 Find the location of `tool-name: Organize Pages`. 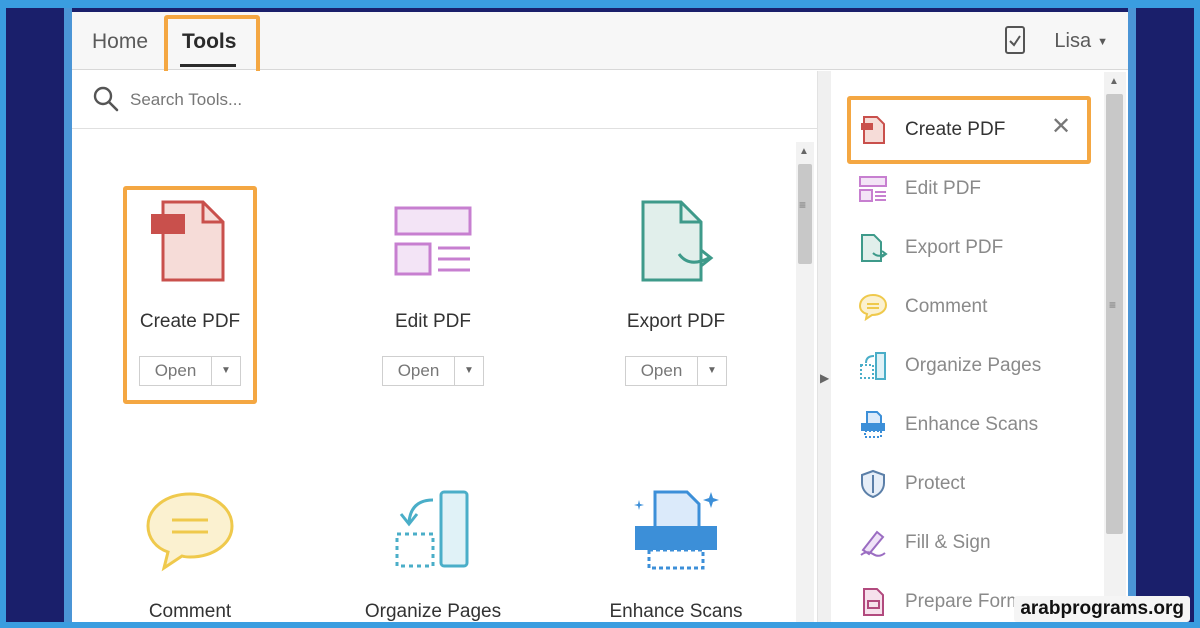

tool-name: Organize Pages is located at coordinates (433, 611).